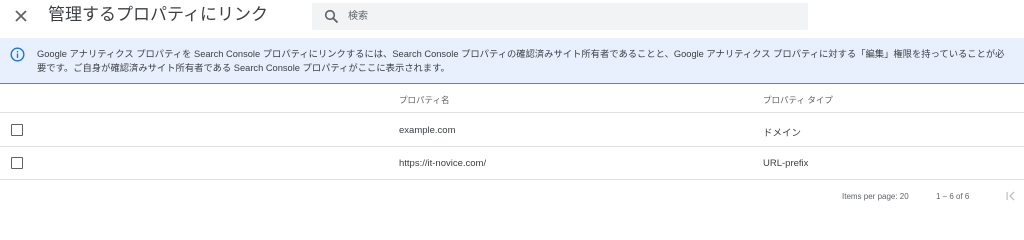 The image size is (1024, 240). I want to click on search-box, so click(560, 16).